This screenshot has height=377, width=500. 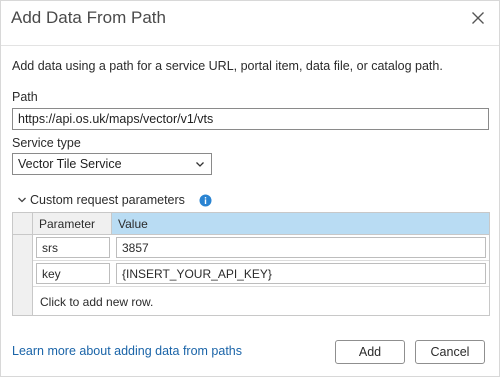 I want to click on column-header-parameter: Parameter, so click(x=72, y=224).